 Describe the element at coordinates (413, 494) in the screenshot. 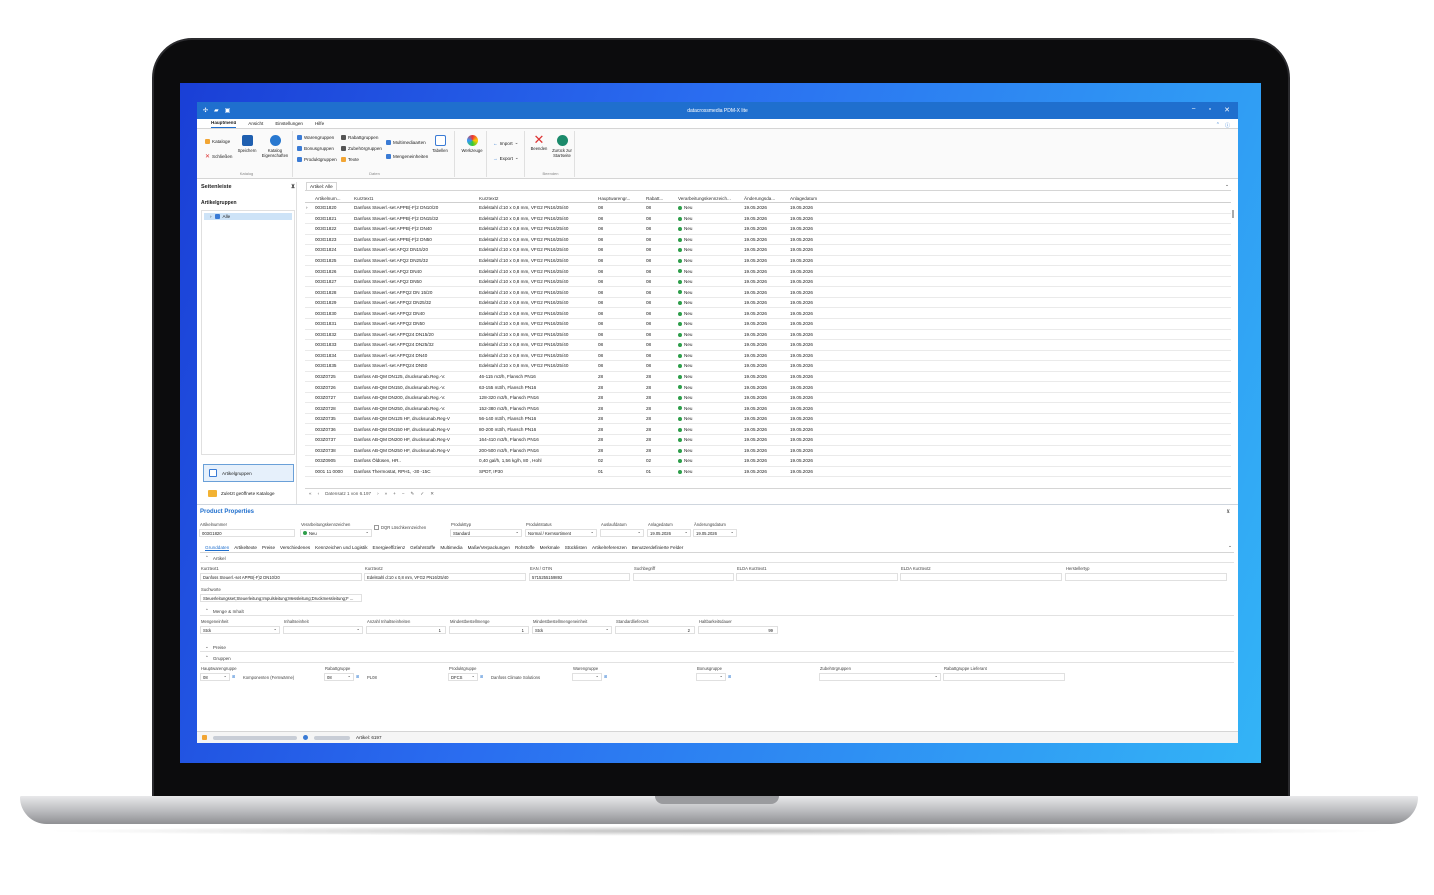

I see `edit-record-icon: ✎` at that location.